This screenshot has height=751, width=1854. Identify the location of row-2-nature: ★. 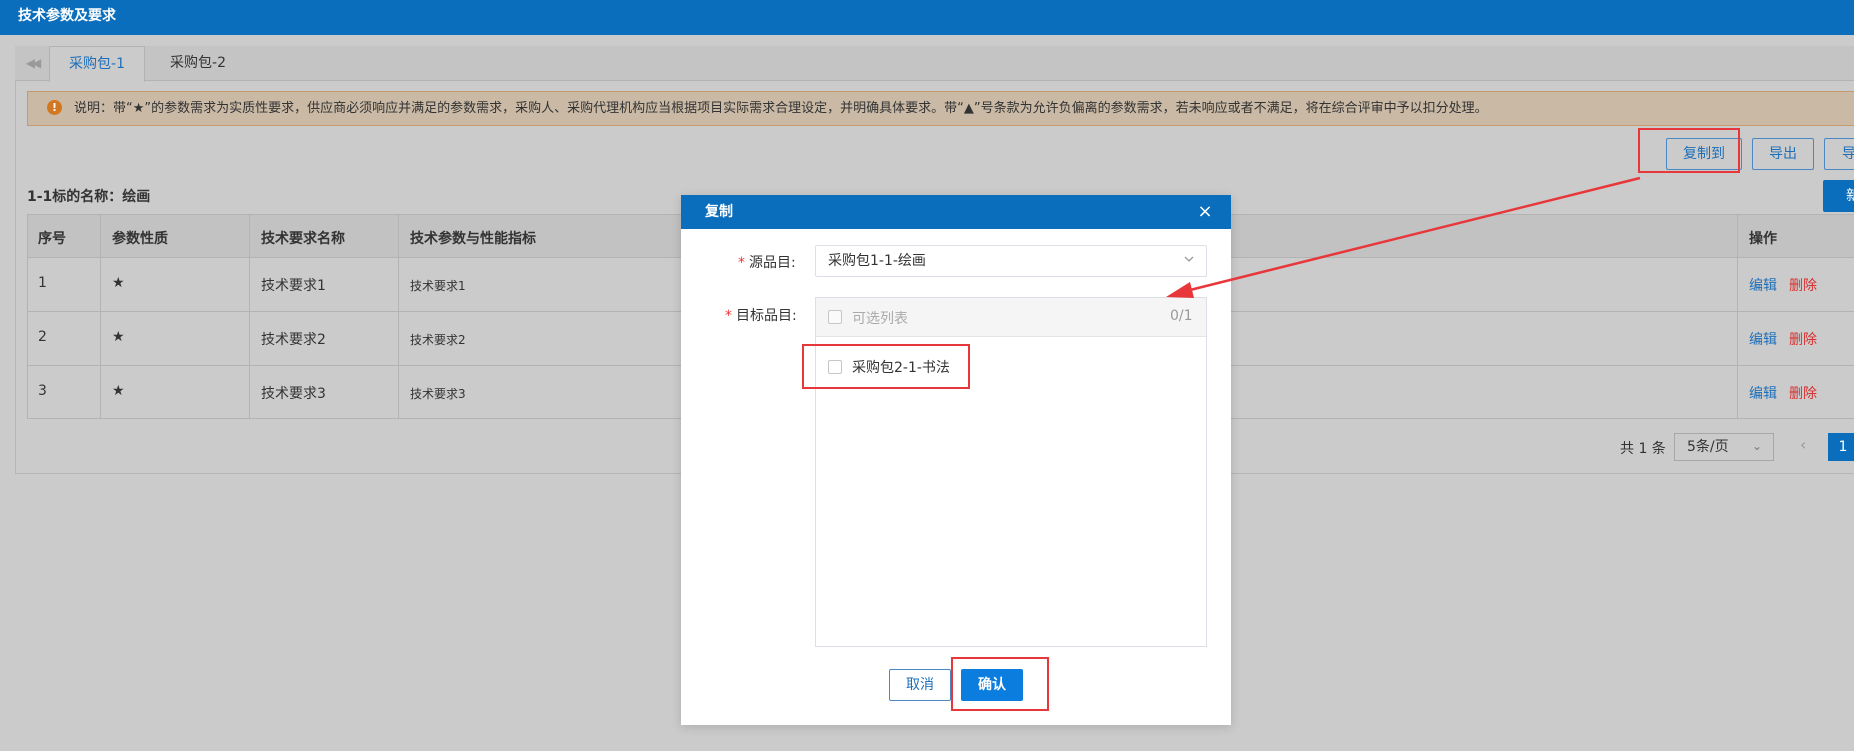
(118, 337).